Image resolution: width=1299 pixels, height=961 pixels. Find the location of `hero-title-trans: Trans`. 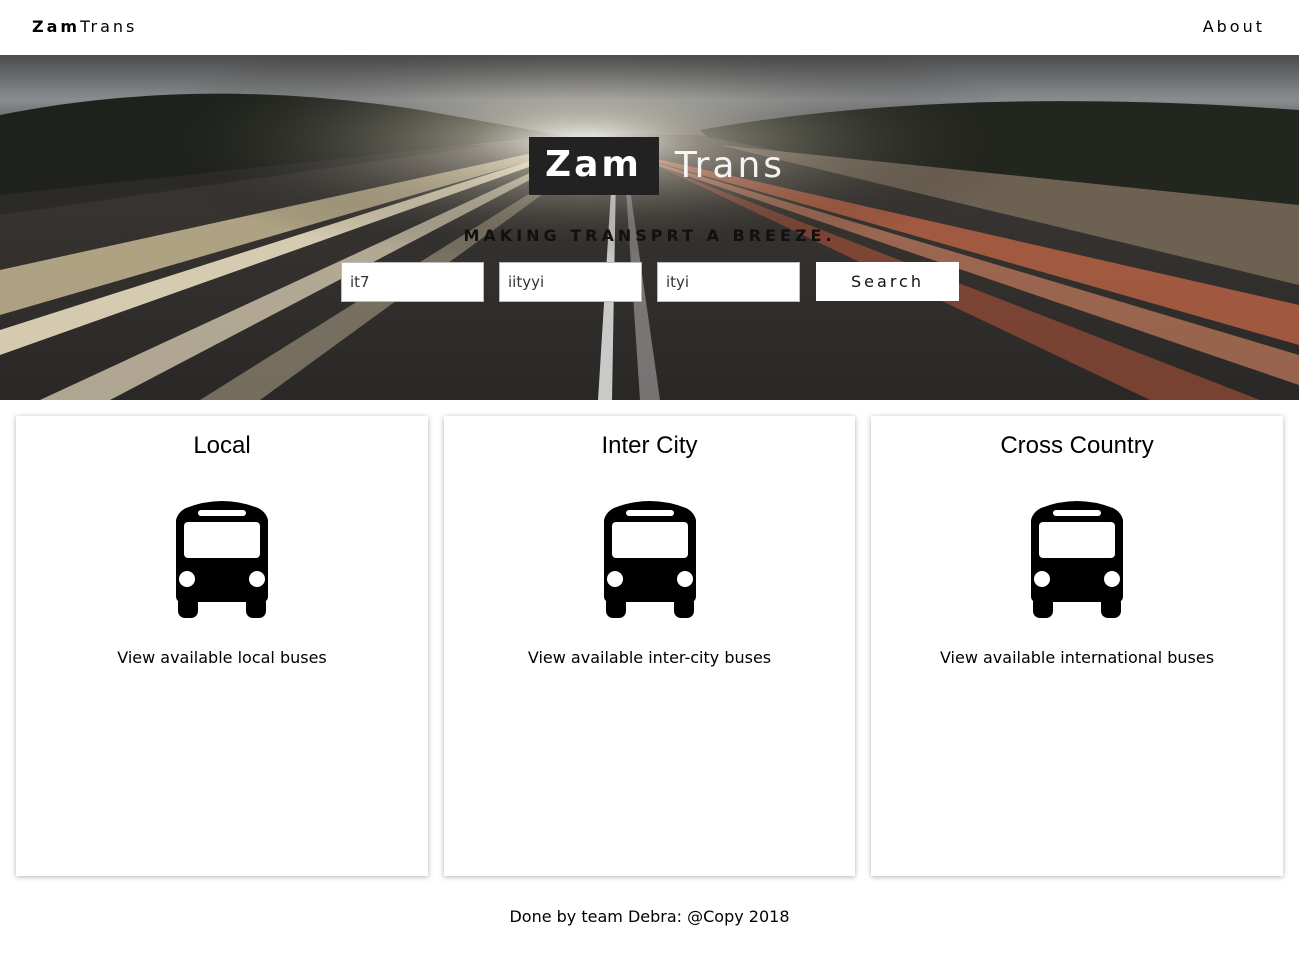

hero-title-trans: Trans is located at coordinates (730, 165).